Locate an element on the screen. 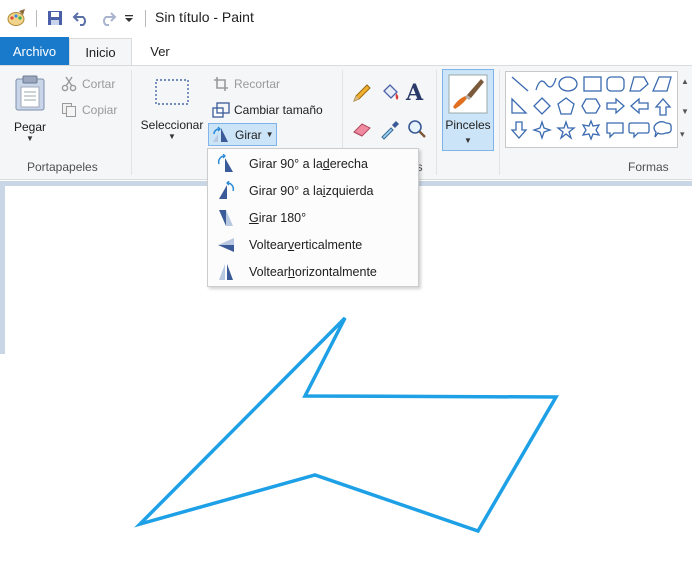  menu-item-suffix: erecha is located at coordinates (348, 164).